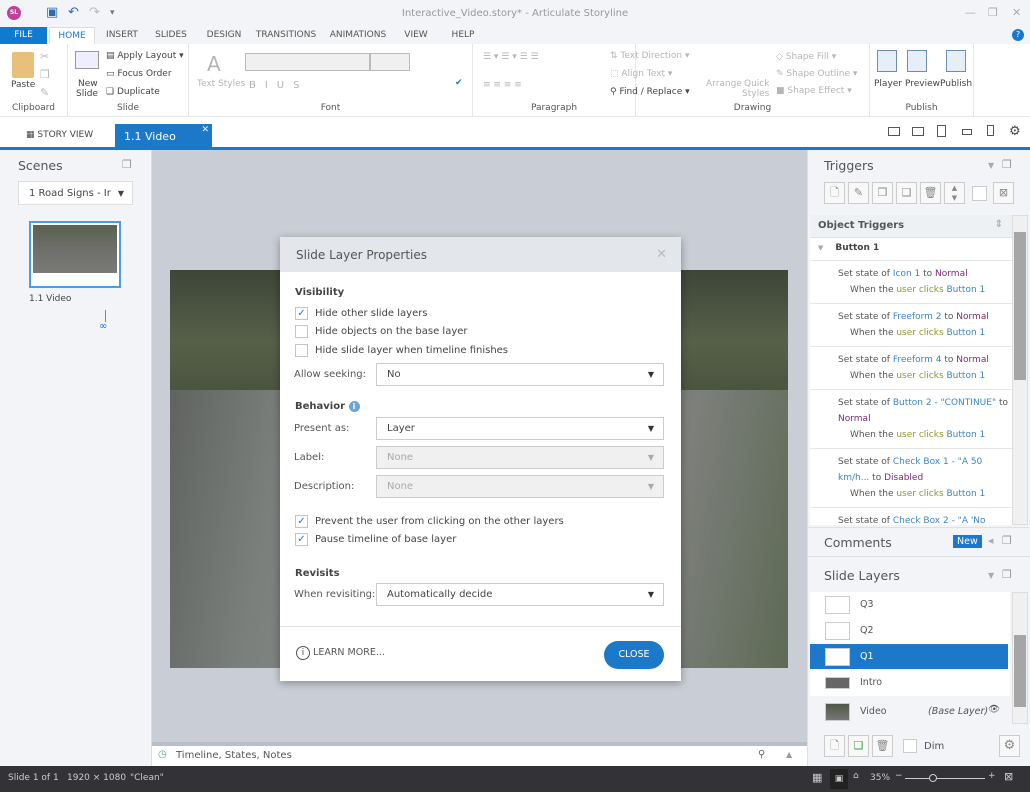 This screenshot has width=1030, height=792. Describe the element at coordinates (882, 746) in the screenshot. I see `delete-layer-button: 🗑` at that location.